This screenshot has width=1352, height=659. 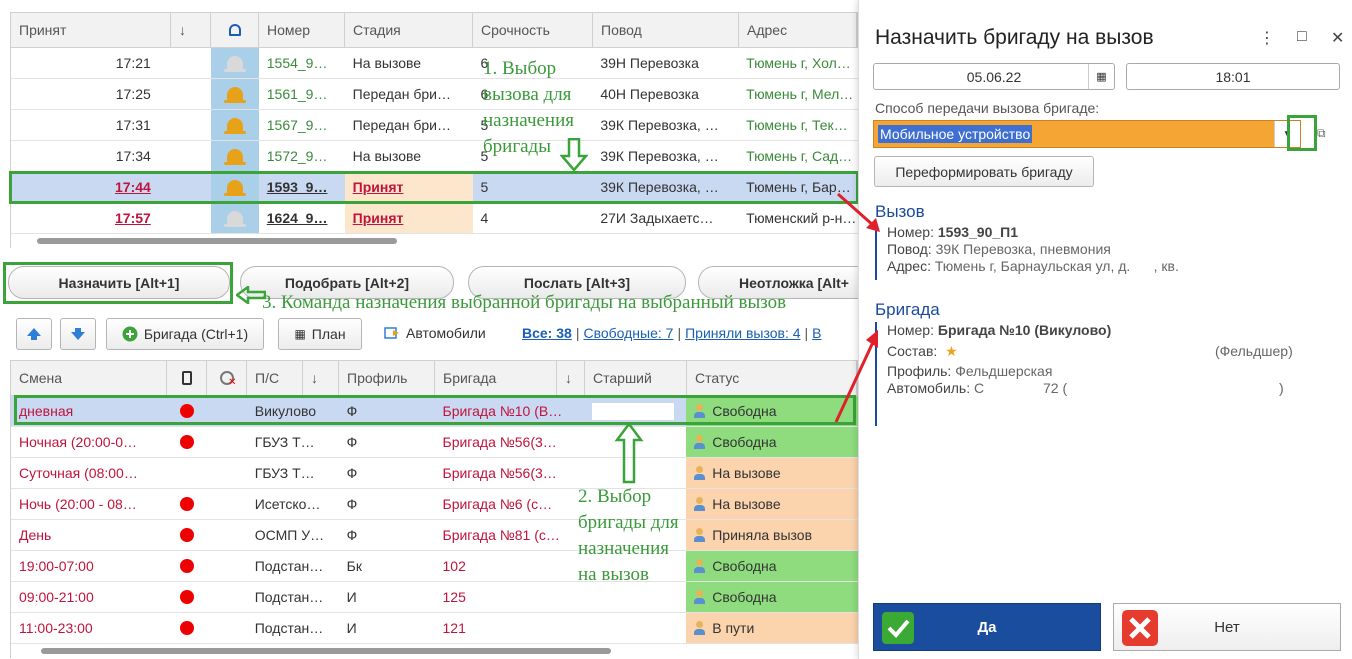 What do you see at coordinates (187, 378) in the screenshot?
I see `col-device` at bounding box center [187, 378].